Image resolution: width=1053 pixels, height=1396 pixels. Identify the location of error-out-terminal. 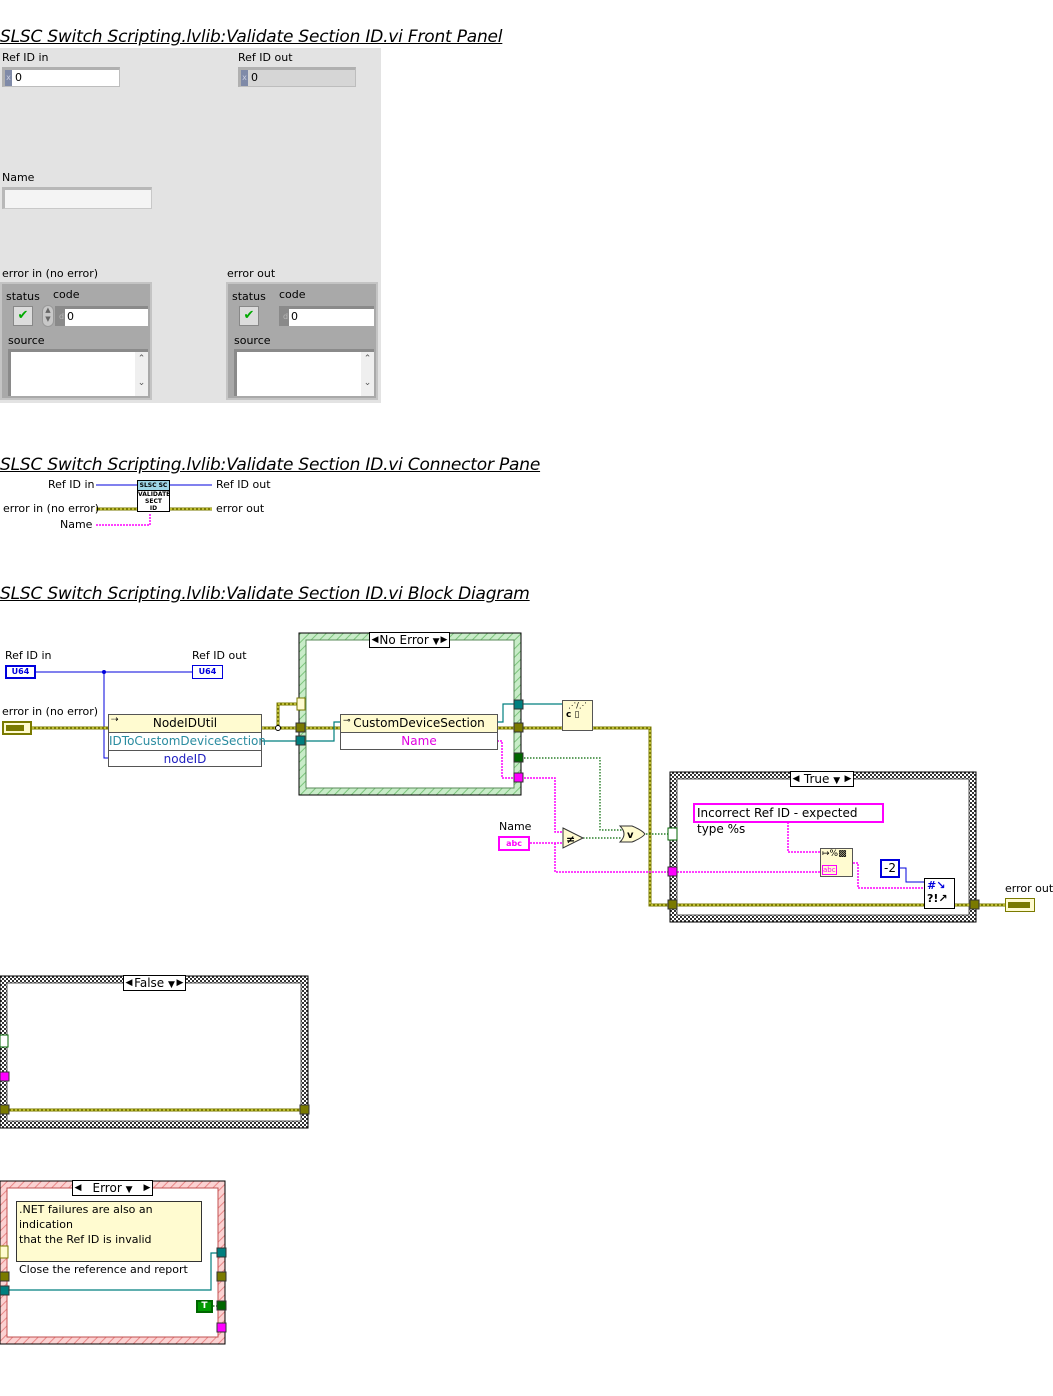
(1020, 905).